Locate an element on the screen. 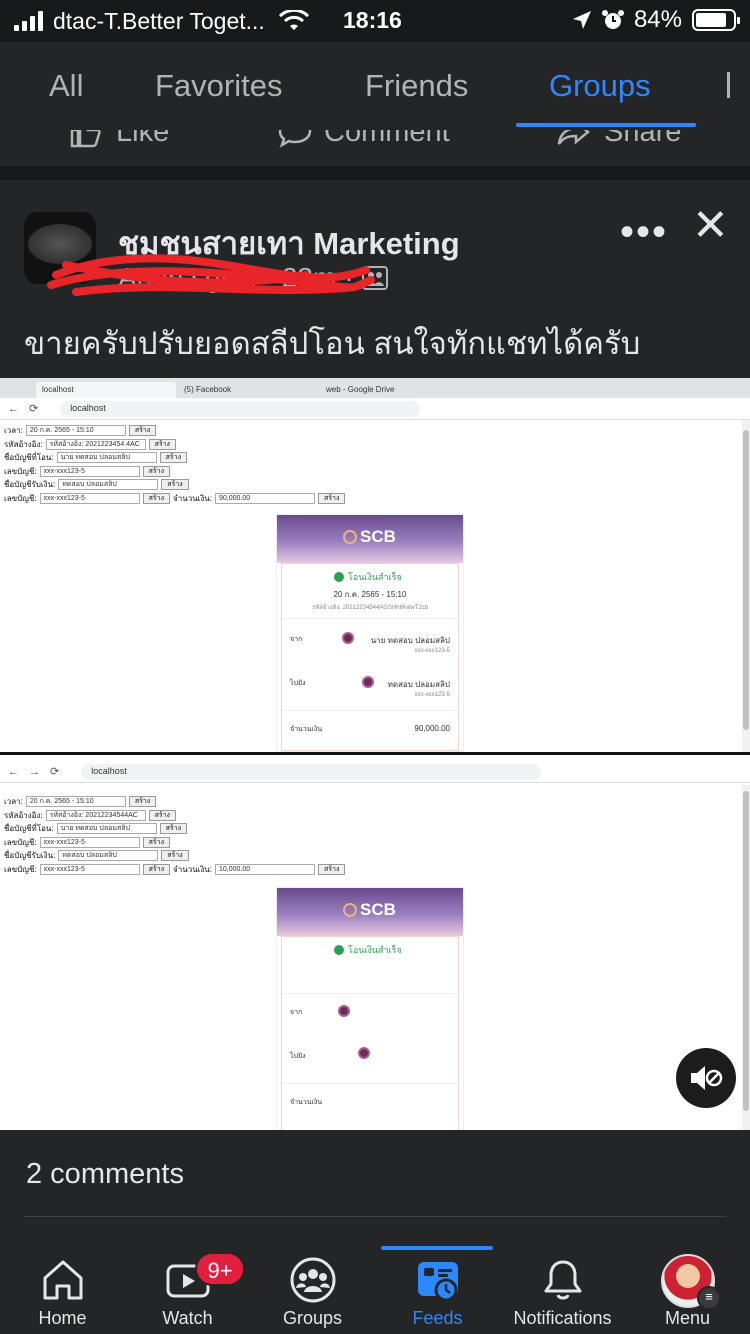 The height and width of the screenshot is (1334, 750). tab-favorites: Favorites is located at coordinates (218, 86).